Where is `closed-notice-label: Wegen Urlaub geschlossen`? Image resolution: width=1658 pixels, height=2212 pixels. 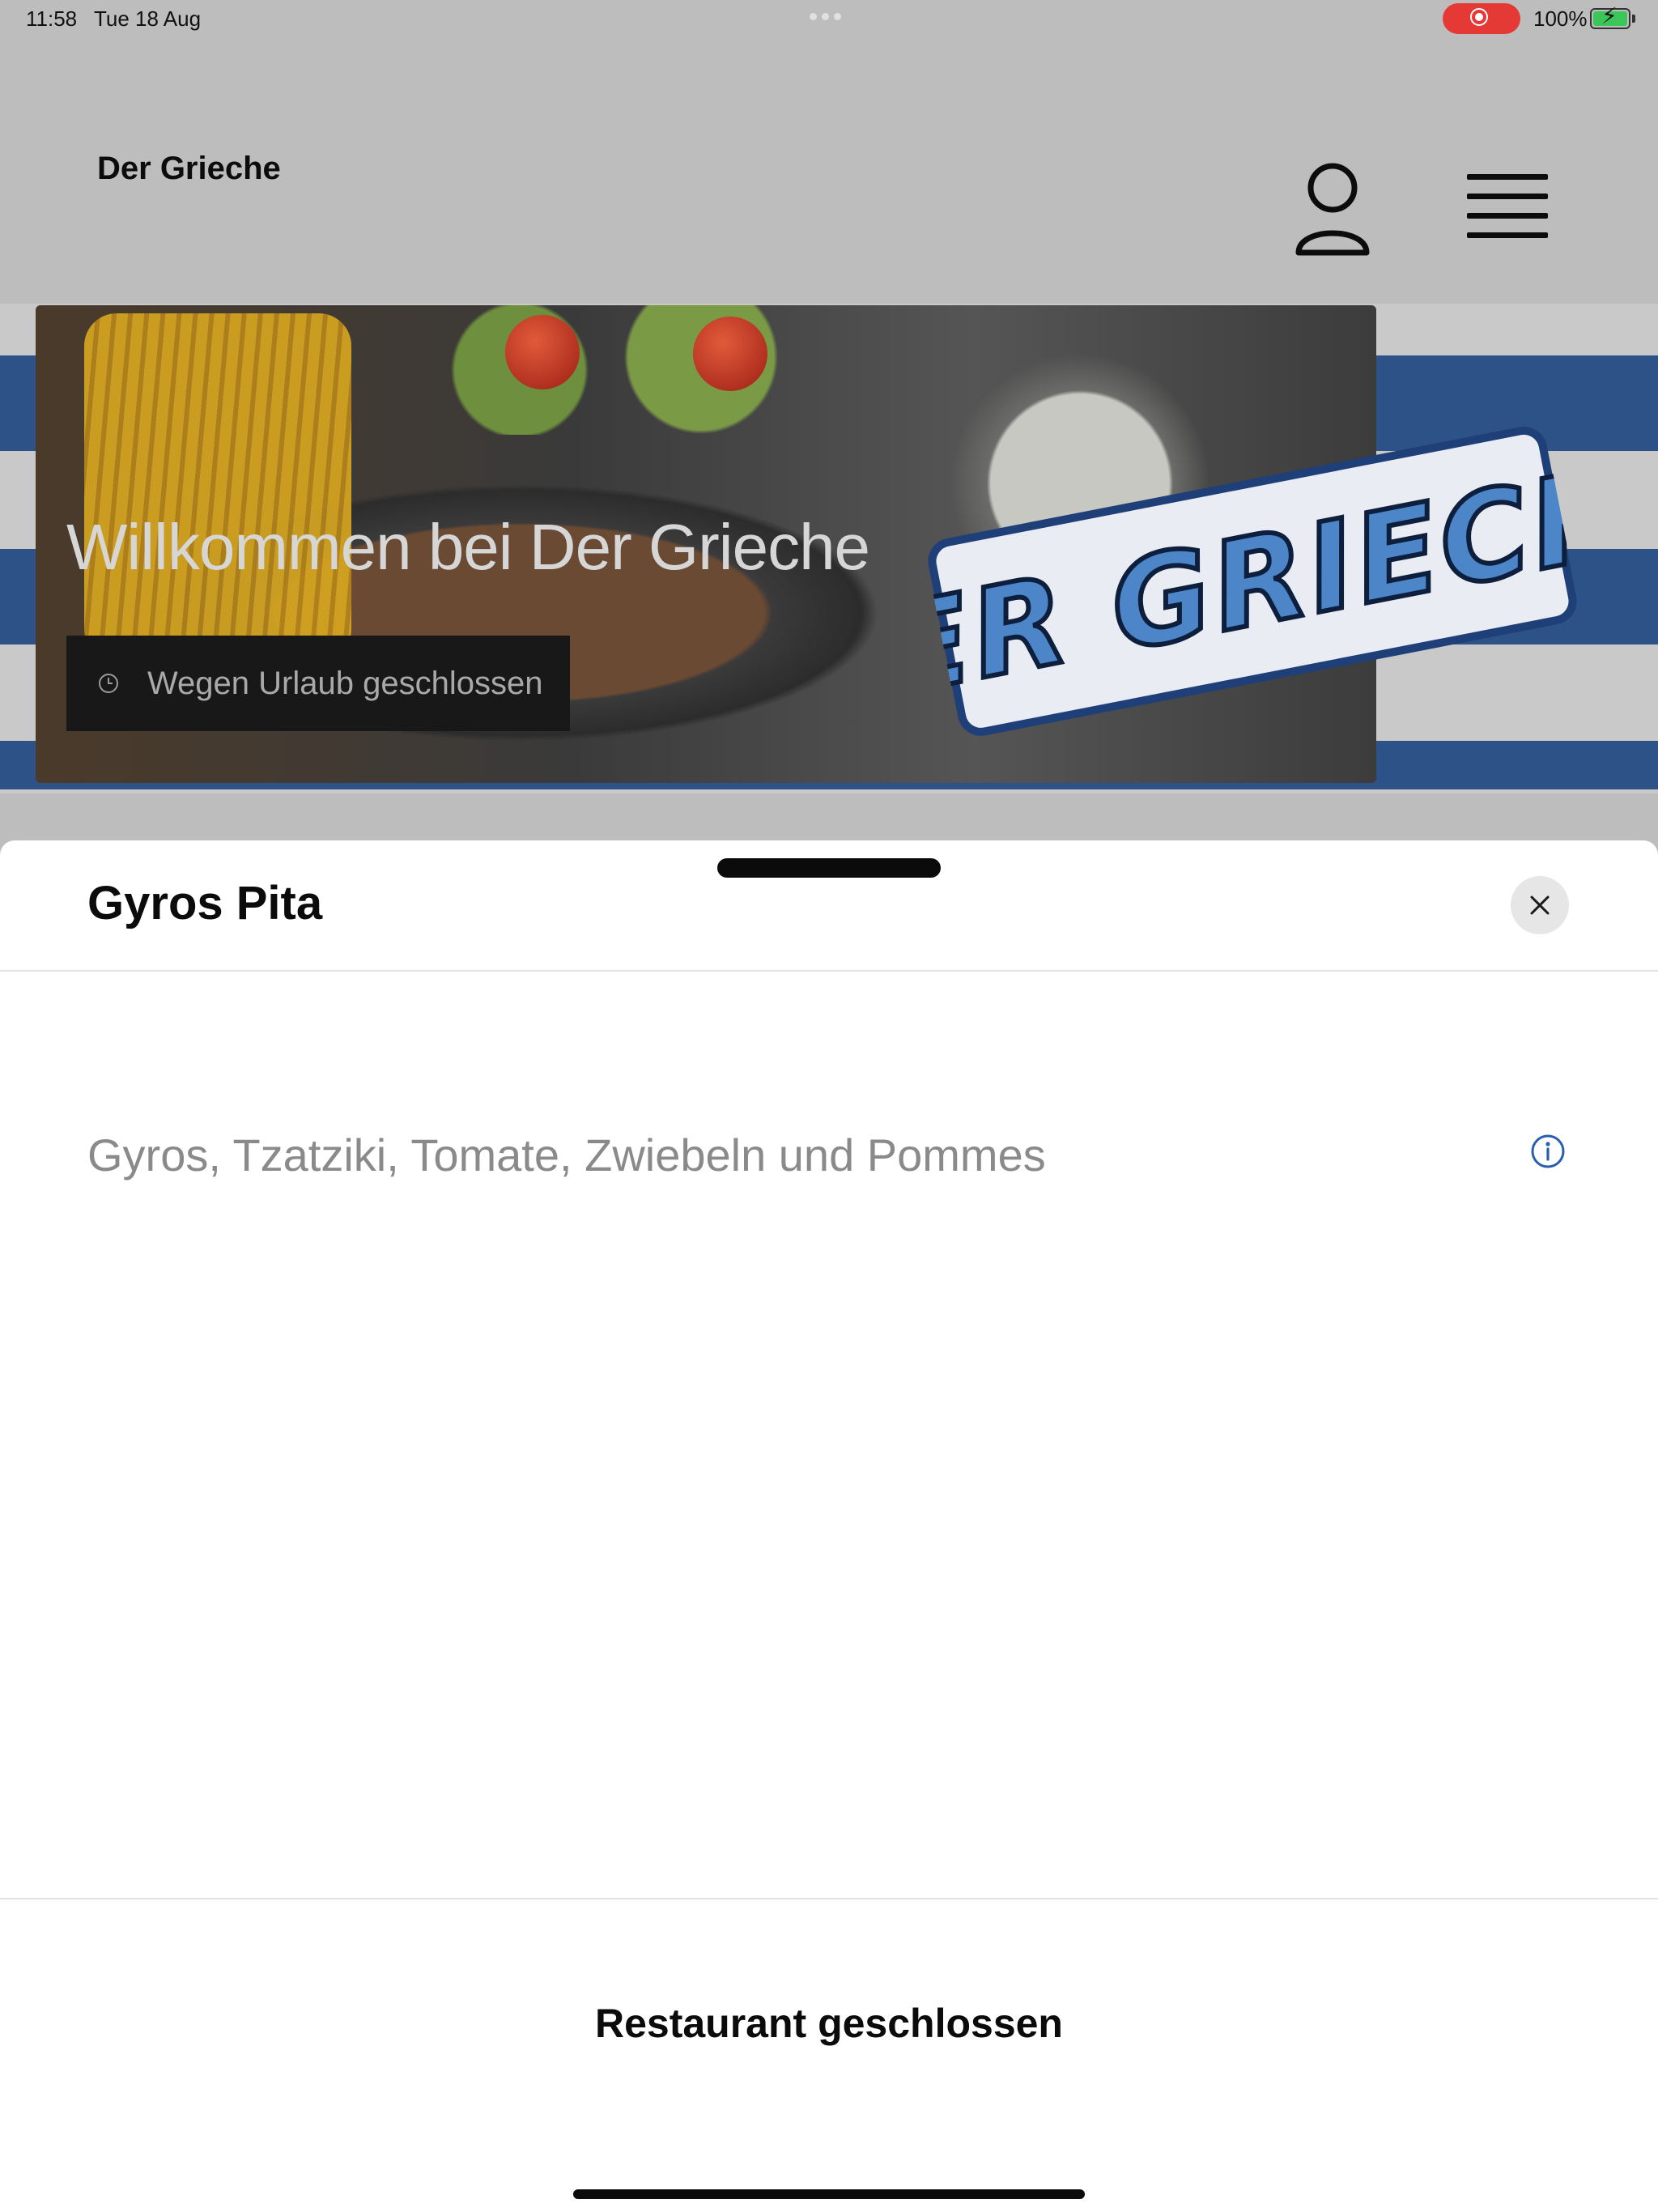
closed-notice-label: Wegen Urlaub geschlossen is located at coordinates (345, 683).